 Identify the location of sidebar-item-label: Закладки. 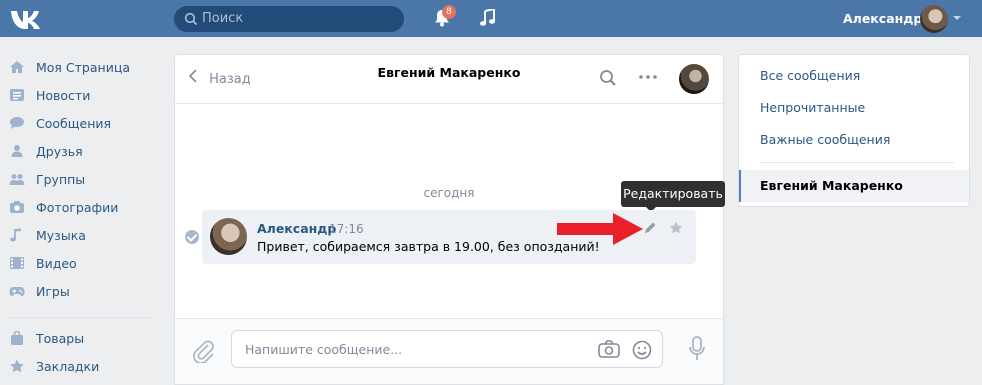
(68, 366).